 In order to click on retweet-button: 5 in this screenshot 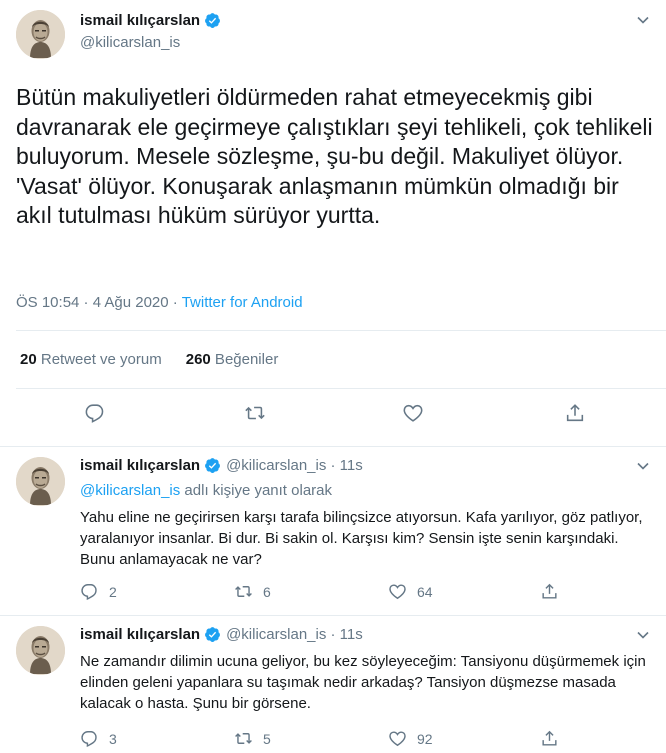, I will do `click(252, 738)`.